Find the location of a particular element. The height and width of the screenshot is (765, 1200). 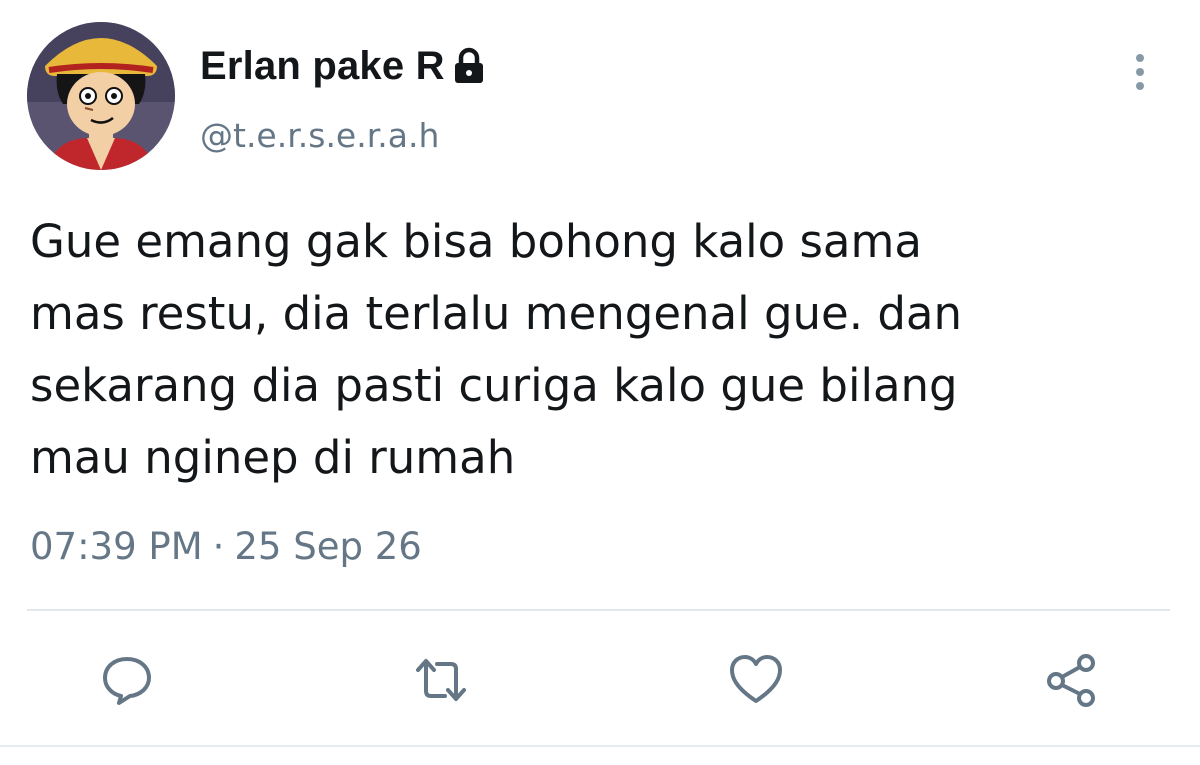

reply-button is located at coordinates (127, 680).